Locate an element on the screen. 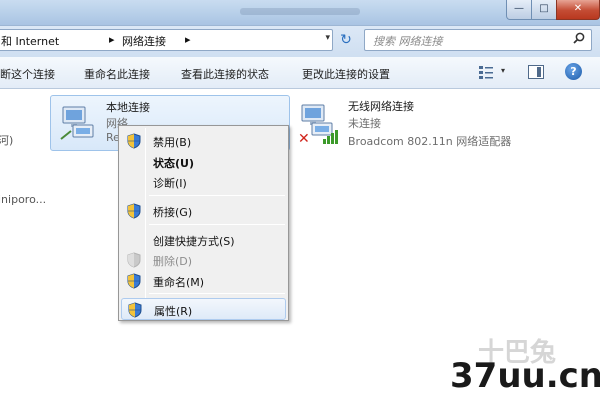 The height and width of the screenshot is (400, 600). view-options-icon is located at coordinates (486, 72).